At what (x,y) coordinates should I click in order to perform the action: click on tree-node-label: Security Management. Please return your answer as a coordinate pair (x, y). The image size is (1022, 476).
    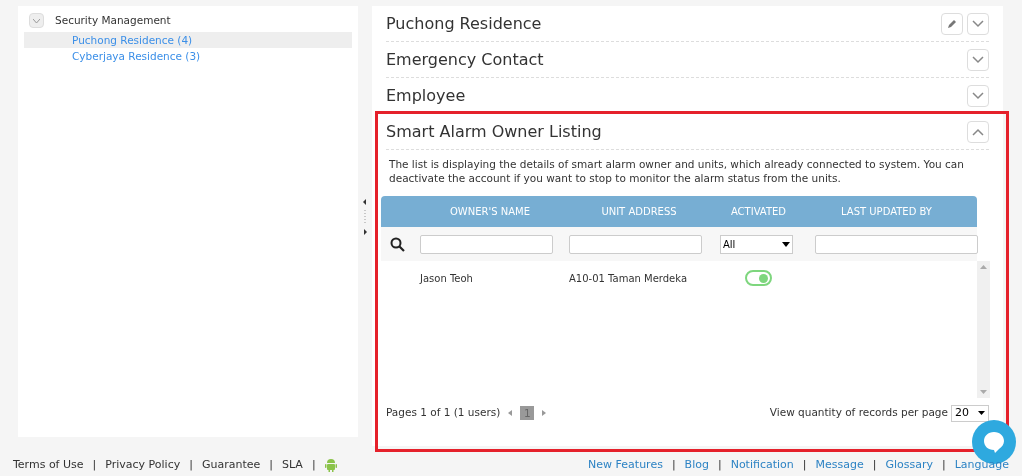
    Looking at the image, I should click on (113, 20).